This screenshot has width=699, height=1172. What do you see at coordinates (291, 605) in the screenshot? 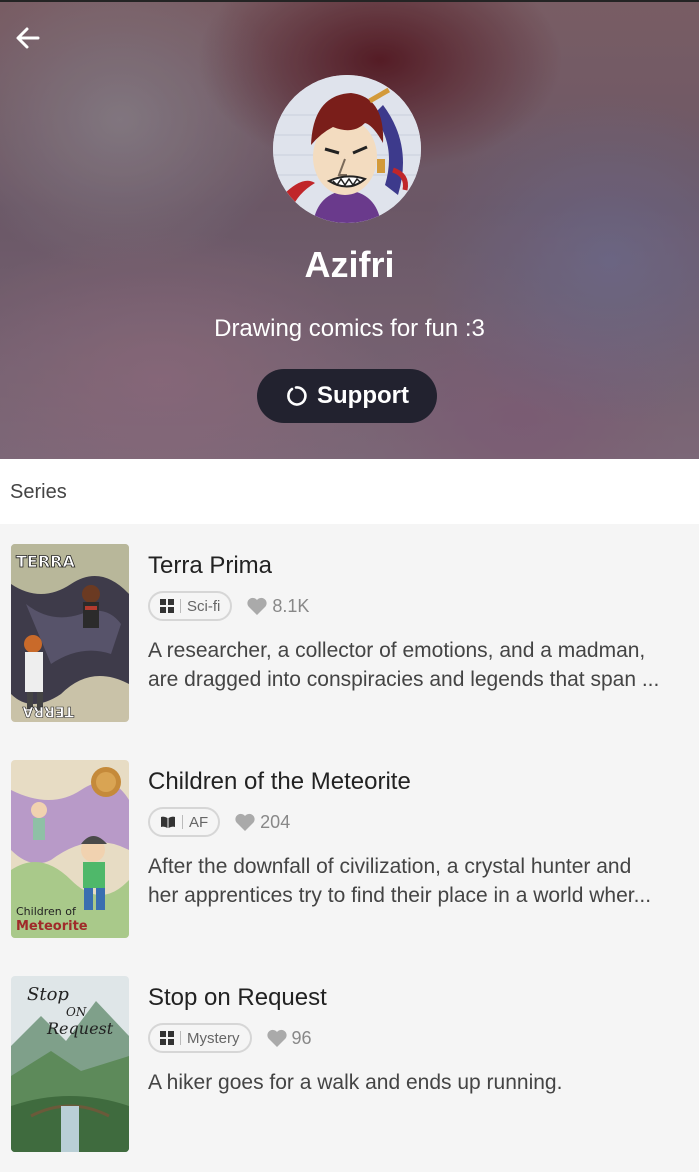
I see `likes-value: 8.1K` at bounding box center [291, 605].